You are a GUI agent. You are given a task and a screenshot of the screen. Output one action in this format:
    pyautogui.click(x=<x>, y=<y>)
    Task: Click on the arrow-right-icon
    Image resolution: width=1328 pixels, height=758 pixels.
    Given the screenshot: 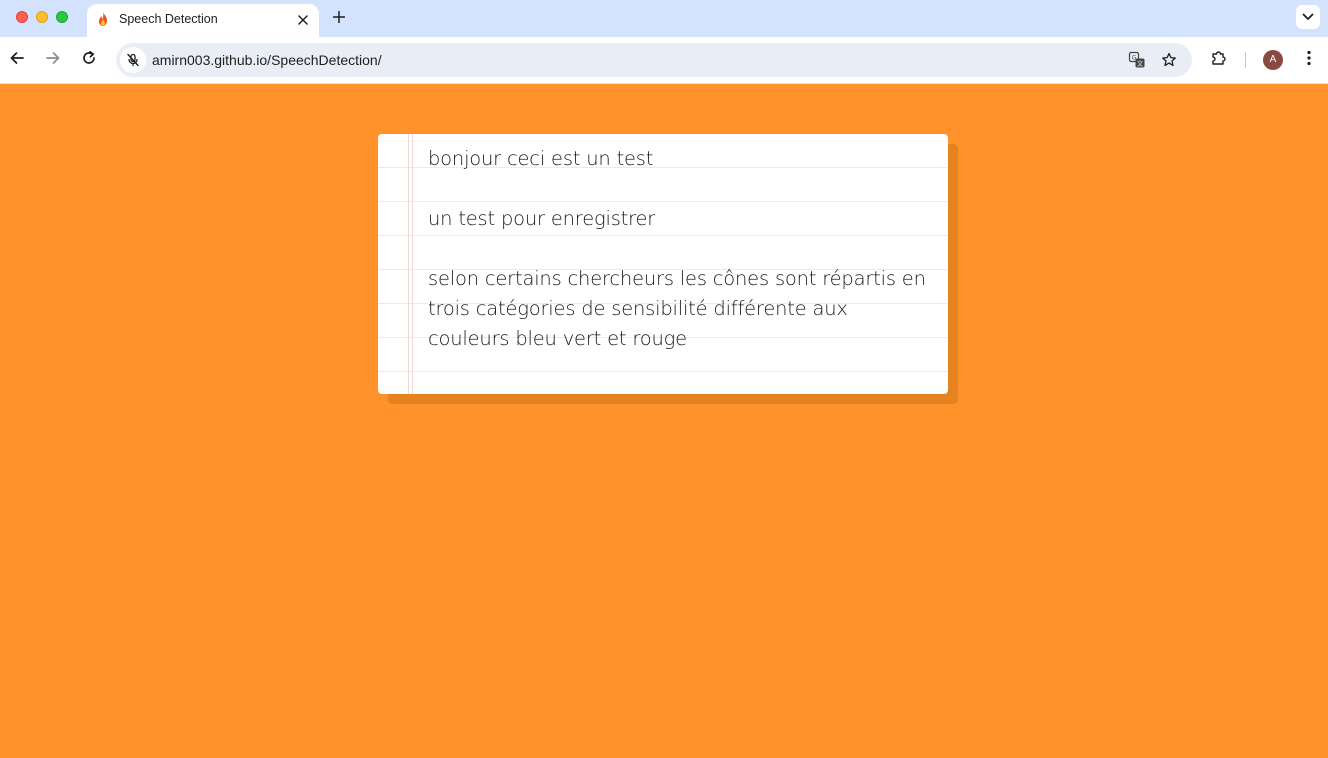 What is the action you would take?
    pyautogui.click(x=53, y=60)
    